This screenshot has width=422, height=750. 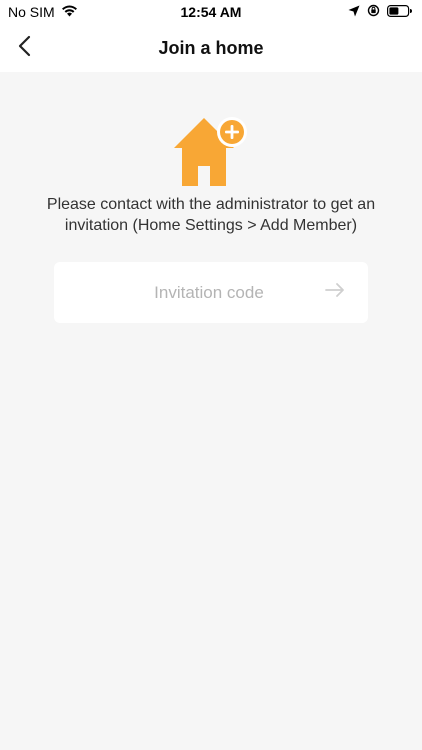 I want to click on invitation-code-box, so click(x=211, y=292).